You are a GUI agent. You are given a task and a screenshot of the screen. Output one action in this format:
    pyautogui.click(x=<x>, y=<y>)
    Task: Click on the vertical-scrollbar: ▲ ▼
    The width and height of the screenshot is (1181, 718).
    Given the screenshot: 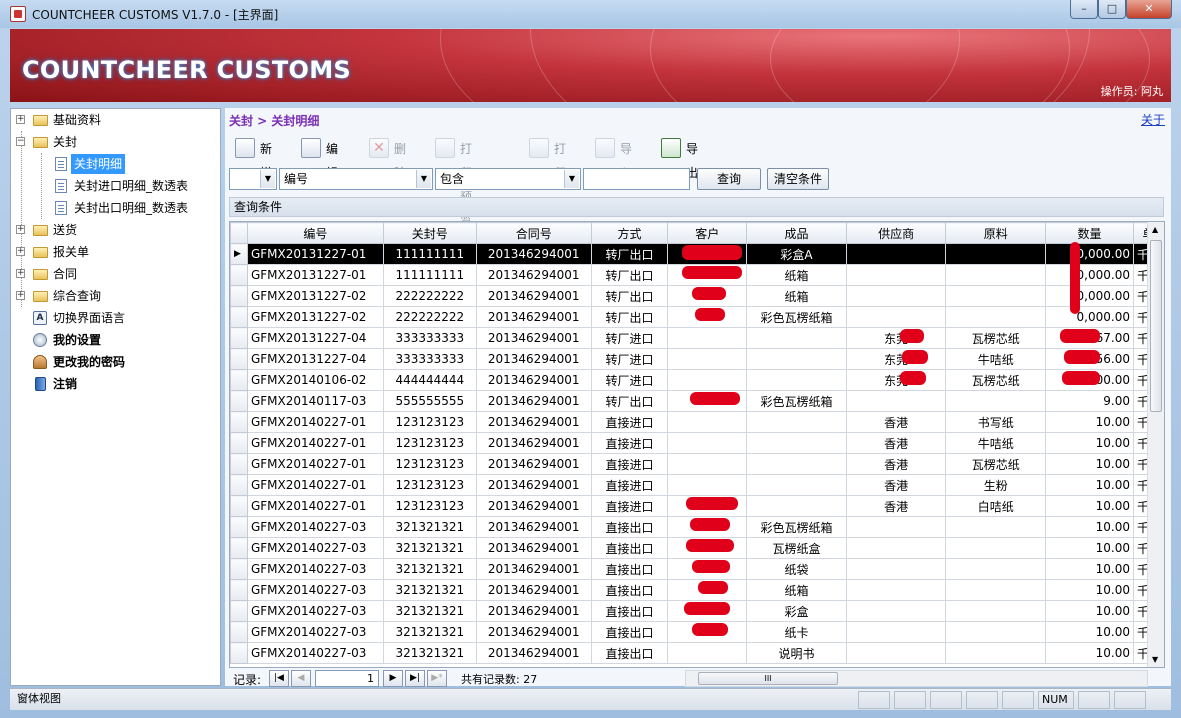 What is the action you would take?
    pyautogui.click(x=1155, y=444)
    